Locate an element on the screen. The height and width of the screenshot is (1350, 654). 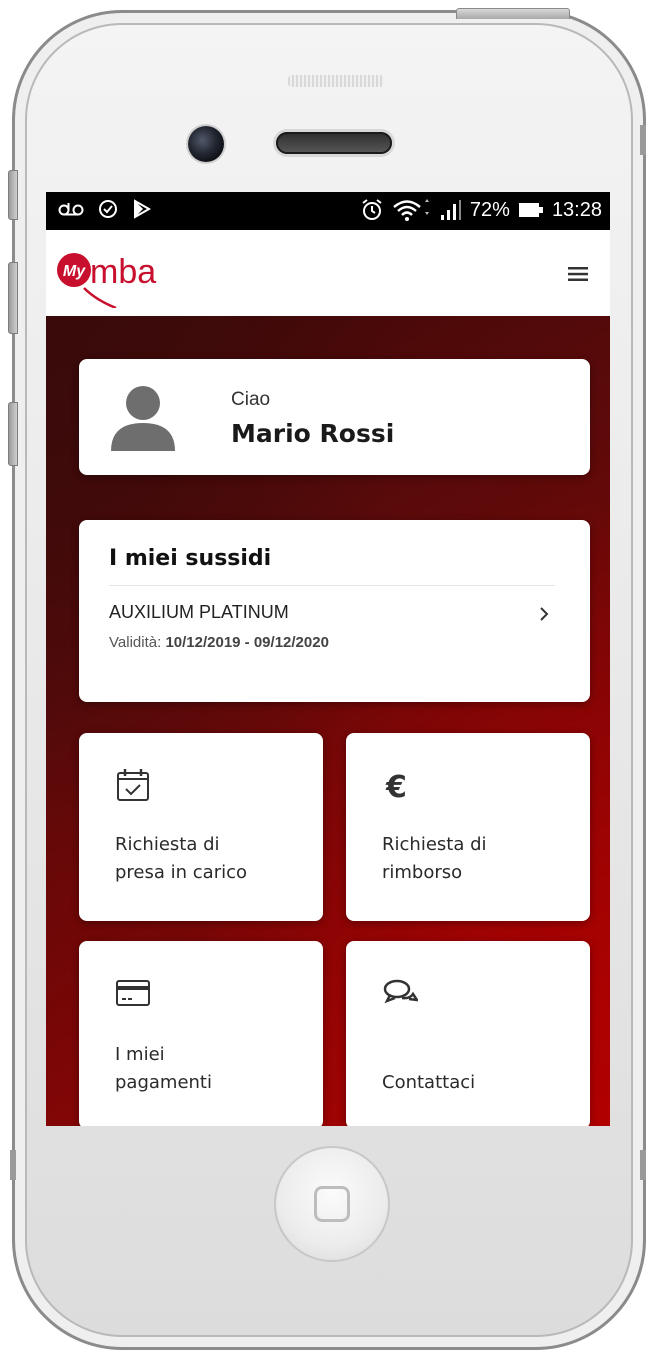
tile-care-request-label: Richiesta di presa in carico is located at coordinates (210, 859).